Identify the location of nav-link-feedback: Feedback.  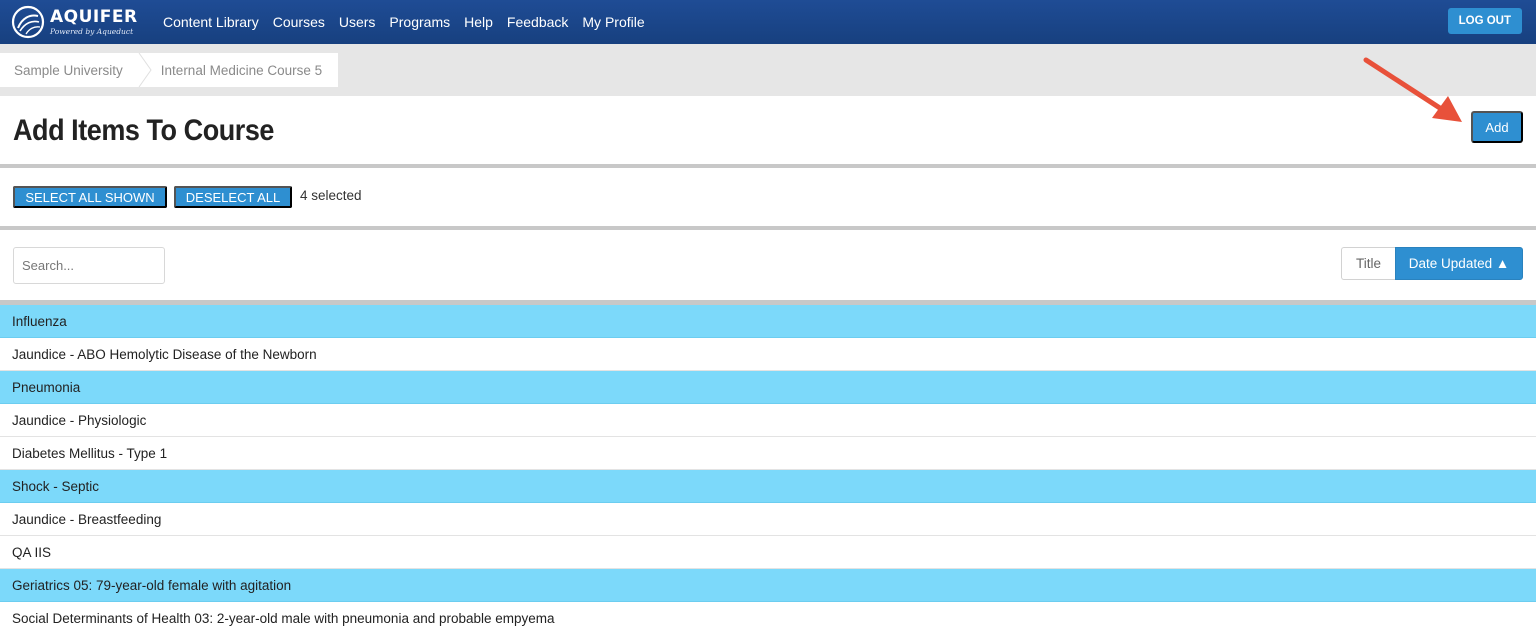
(537, 22).